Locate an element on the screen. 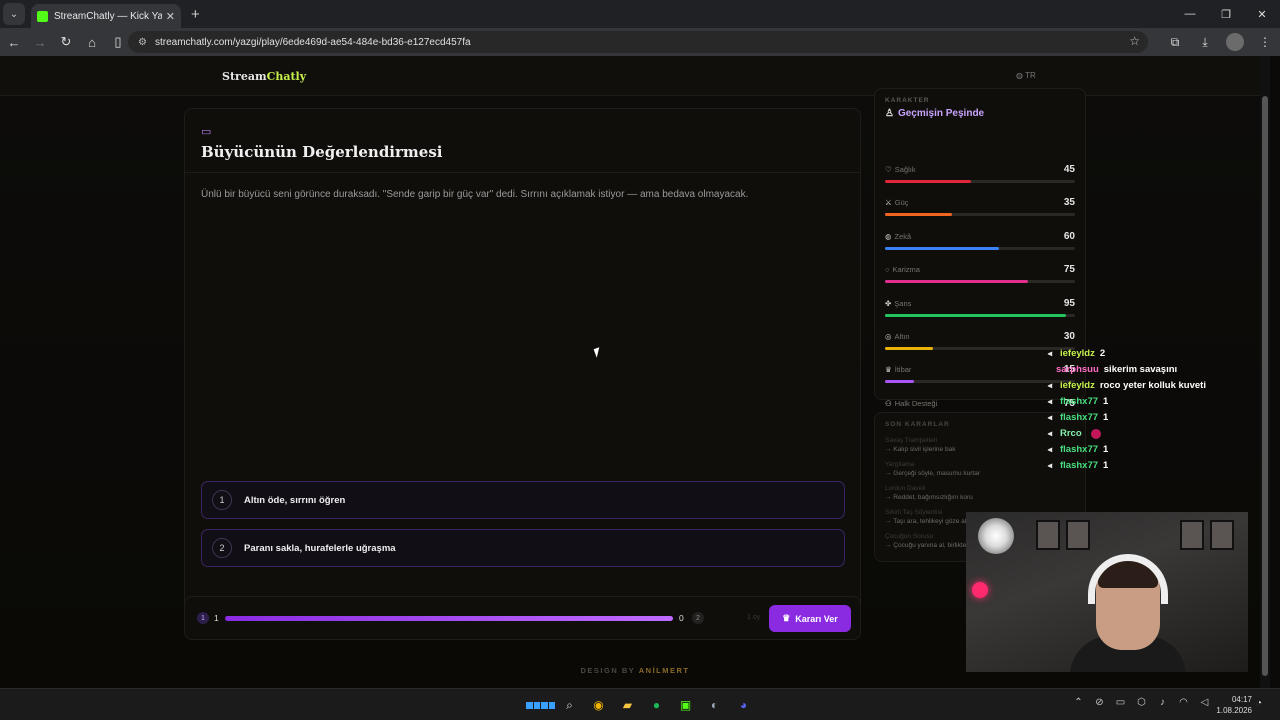 The height and width of the screenshot is (720, 1280). page-scrollbar is located at coordinates (1265, 372).